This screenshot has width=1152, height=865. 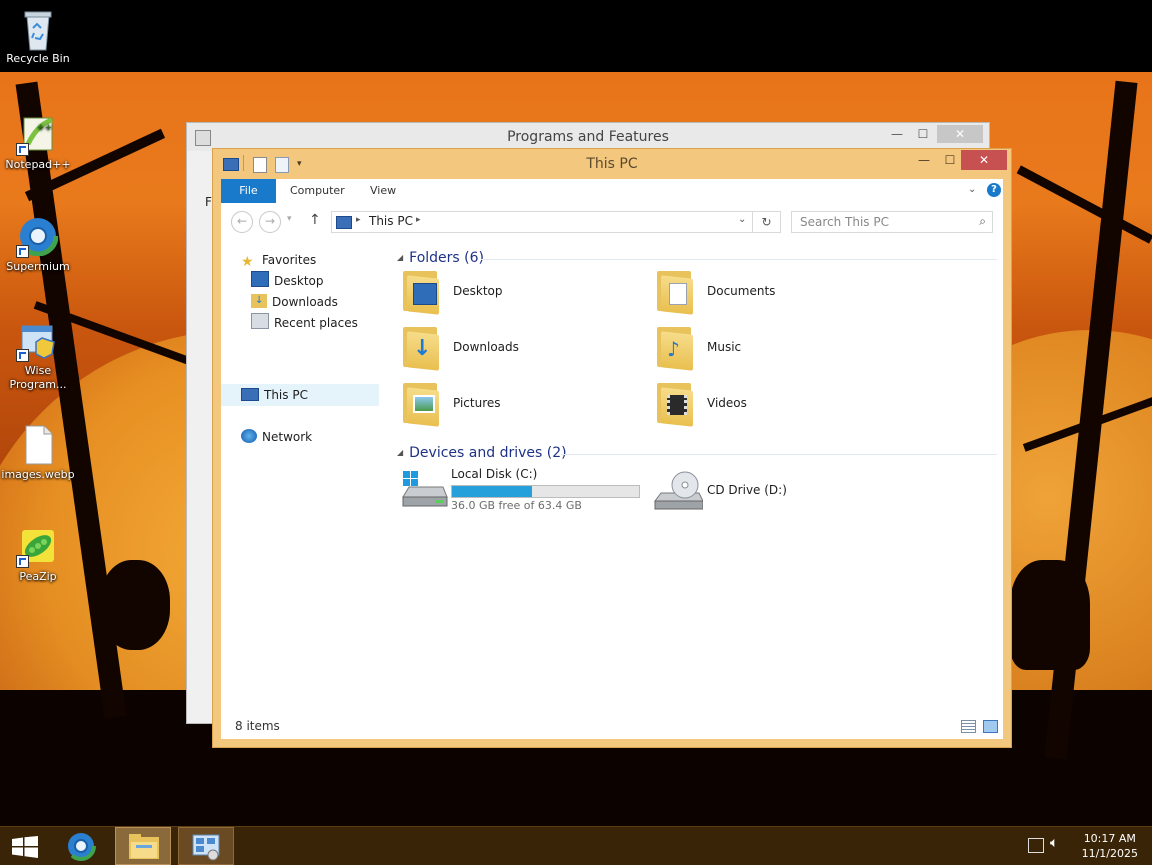 What do you see at coordinates (446, 258) in the screenshot?
I see `group-label: Folders (6)` at bounding box center [446, 258].